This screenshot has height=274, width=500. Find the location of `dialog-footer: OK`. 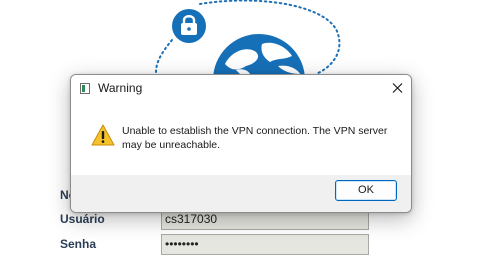

dialog-footer: OK is located at coordinates (241, 193).